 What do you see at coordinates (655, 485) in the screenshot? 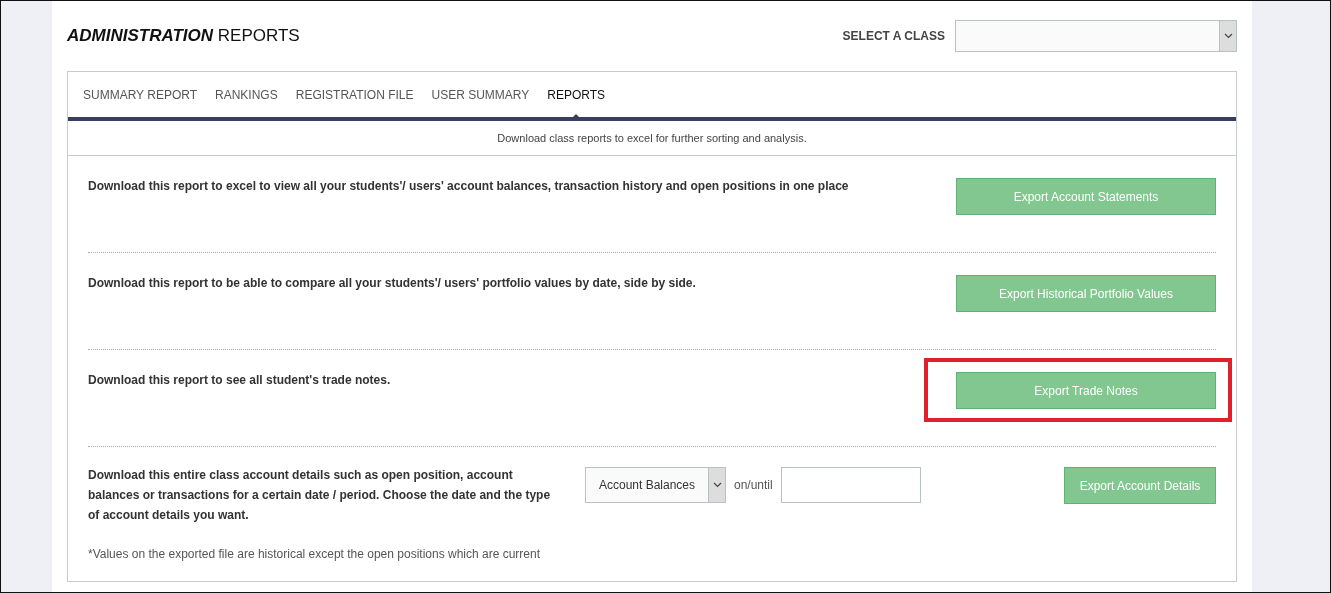
I see `report-type-select: Account Balances` at bounding box center [655, 485].